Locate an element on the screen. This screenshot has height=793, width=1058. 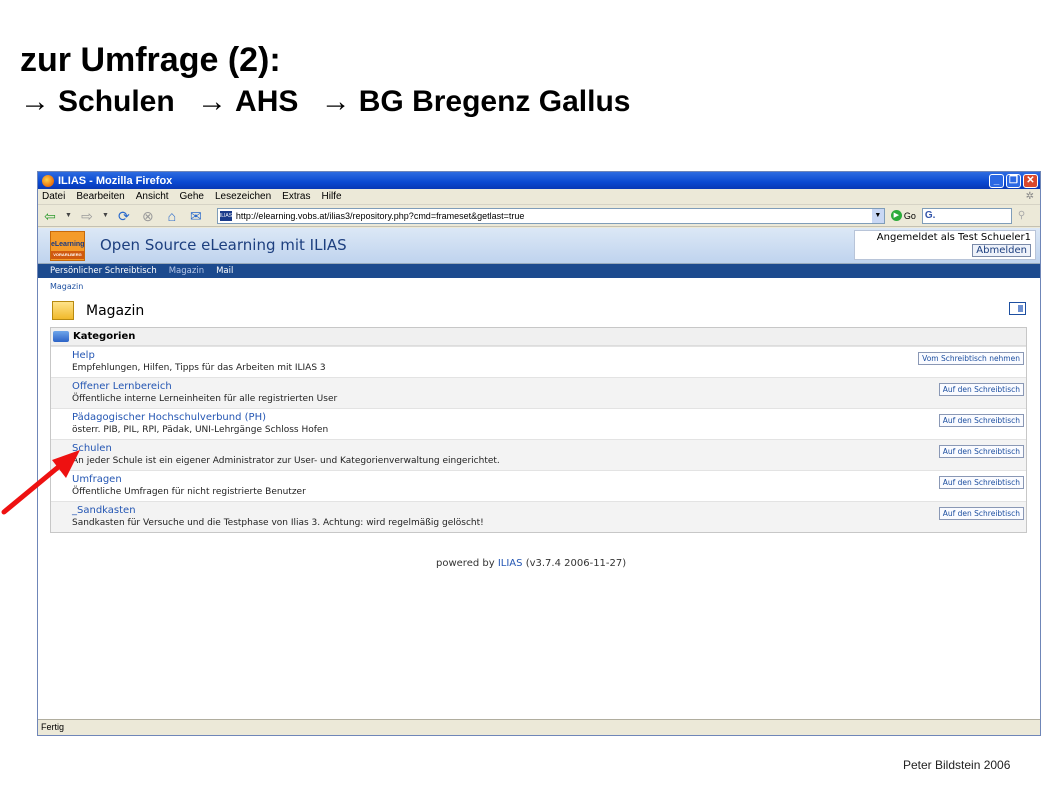
slide-navigation-path: → Schulen → AHS → BG Bregenz Gallus is located at coordinates (332, 102).